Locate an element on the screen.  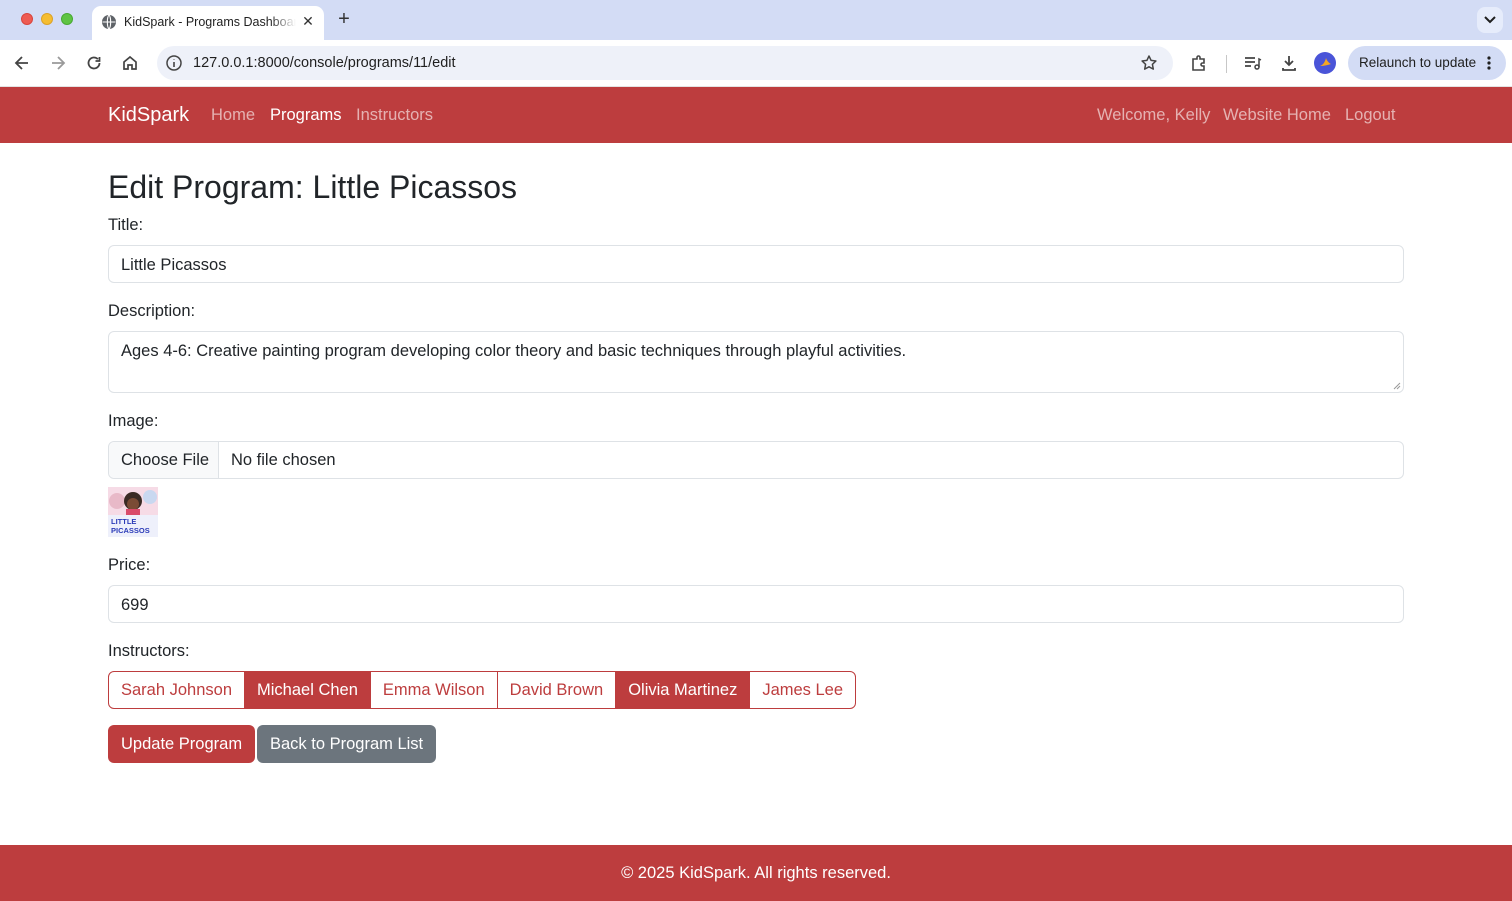
instructor-toggle-james-lee: James Lee is located at coordinates (803, 690).